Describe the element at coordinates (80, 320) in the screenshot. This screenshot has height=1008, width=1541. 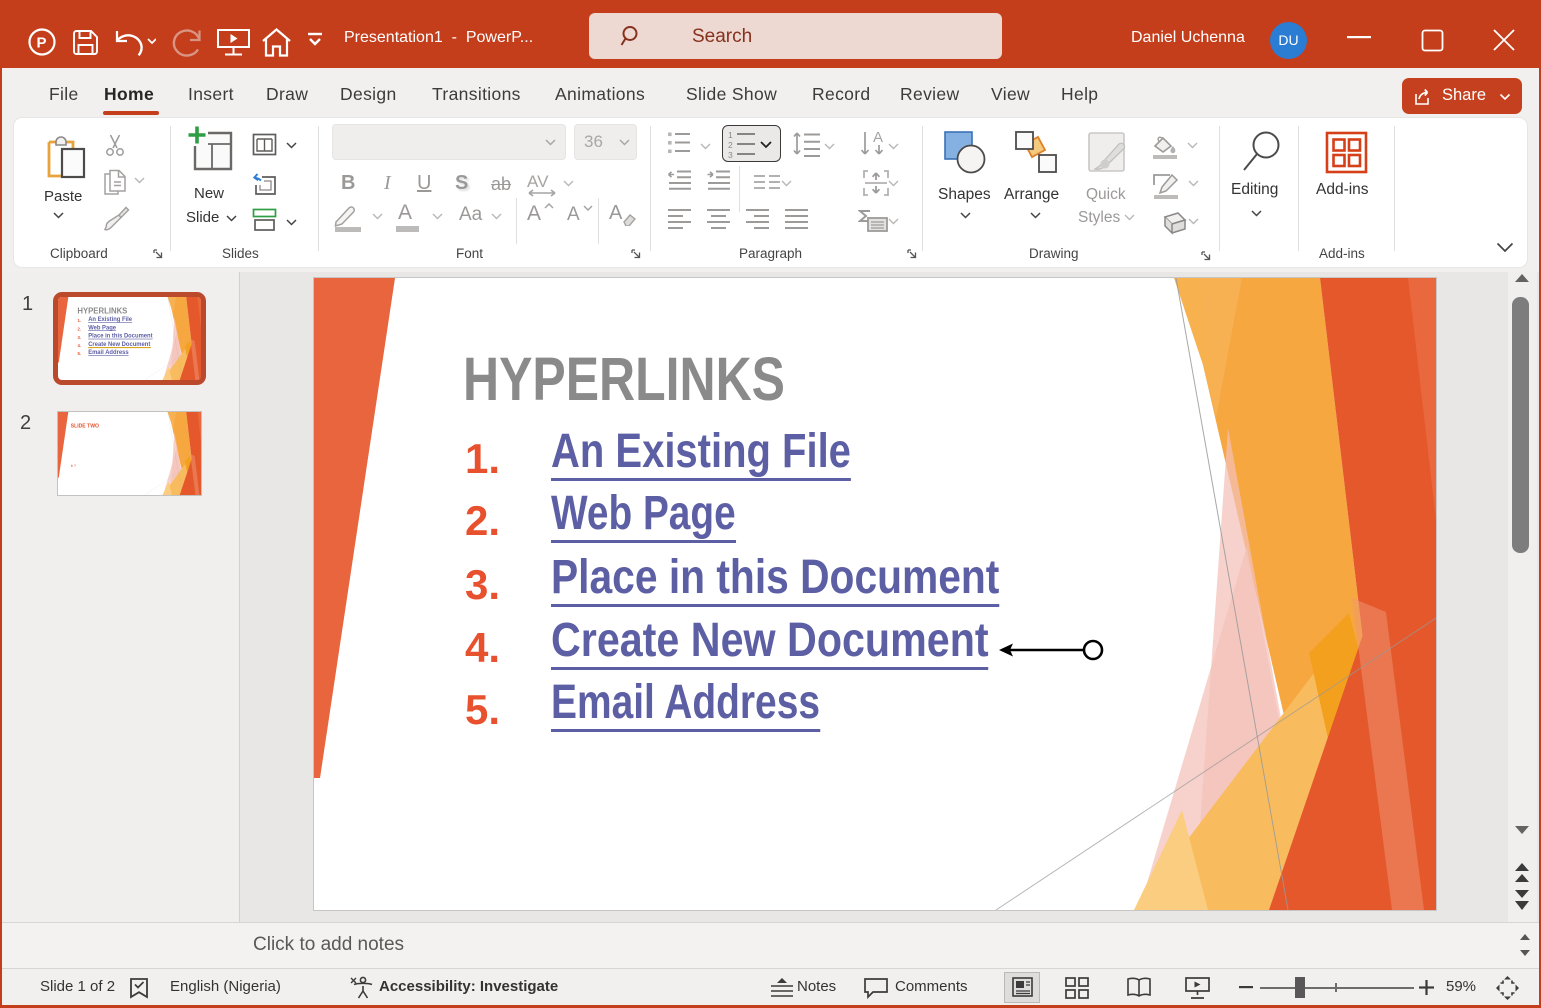
I see `svg-text: 1.` at that location.